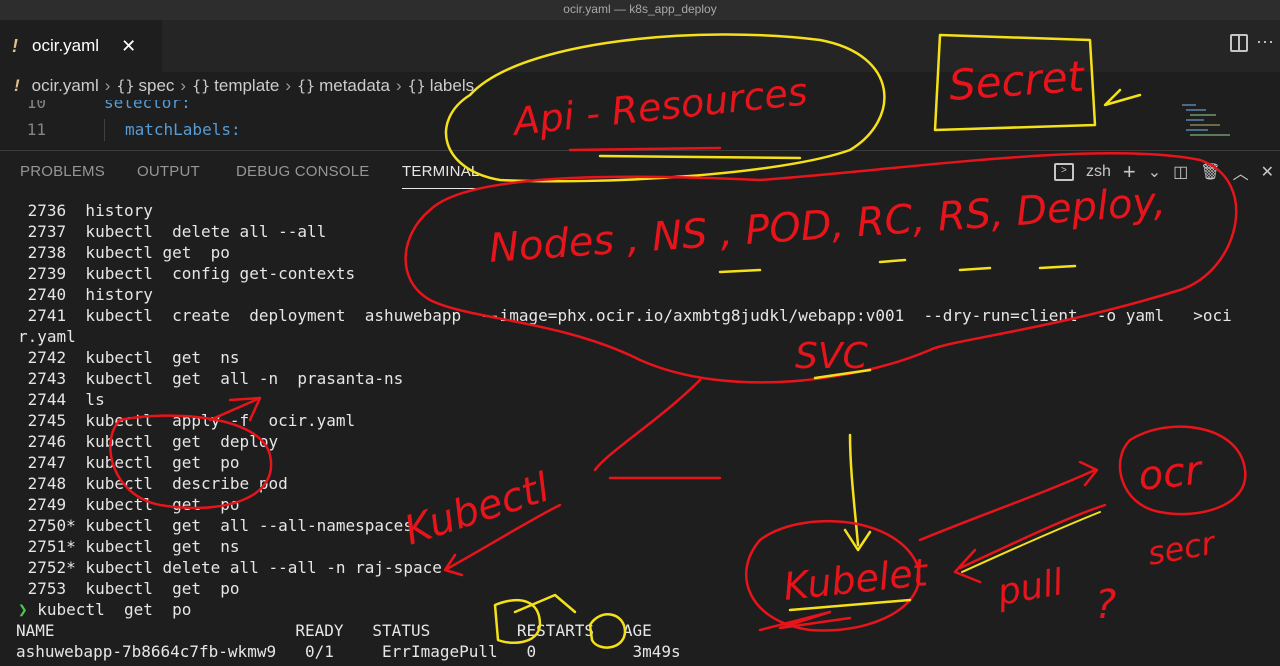 Image resolution: width=1280 pixels, height=666 pixels. I want to click on add-terminal-icon: +, so click(1129, 172).